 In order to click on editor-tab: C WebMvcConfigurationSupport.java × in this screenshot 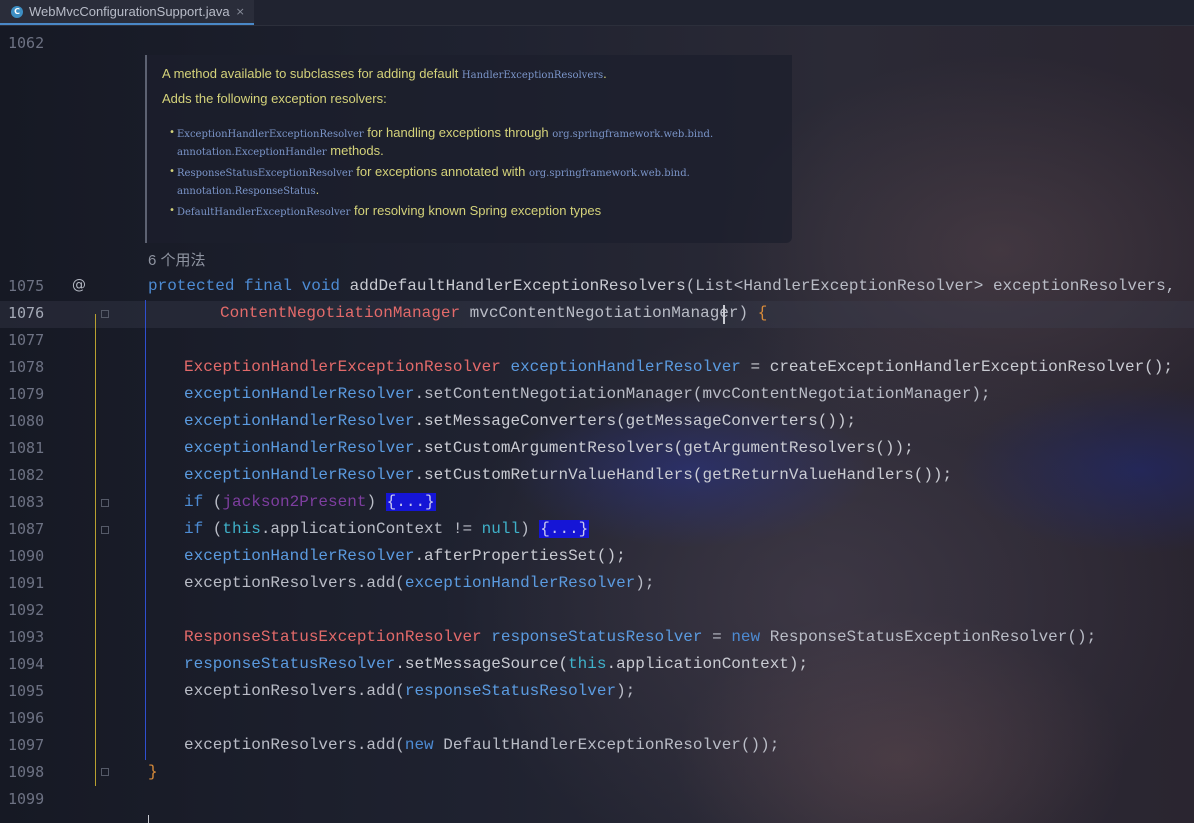, I will do `click(127, 12)`.